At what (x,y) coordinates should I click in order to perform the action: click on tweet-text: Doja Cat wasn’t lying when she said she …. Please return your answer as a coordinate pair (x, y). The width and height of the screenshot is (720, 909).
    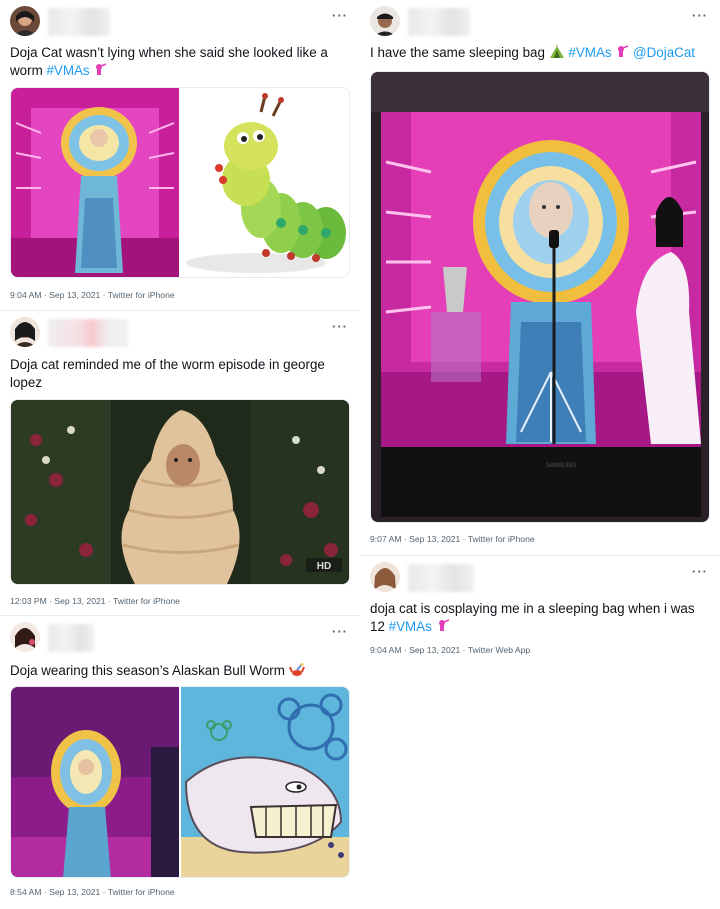
    Looking at the image, I should click on (169, 61).